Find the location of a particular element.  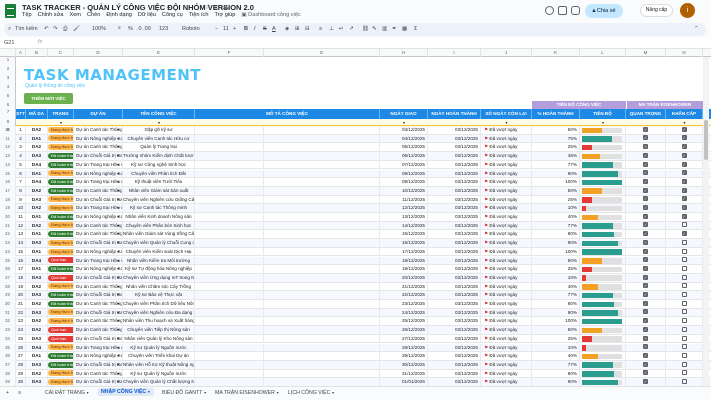

row-header: 4 is located at coordinates (8, 86).